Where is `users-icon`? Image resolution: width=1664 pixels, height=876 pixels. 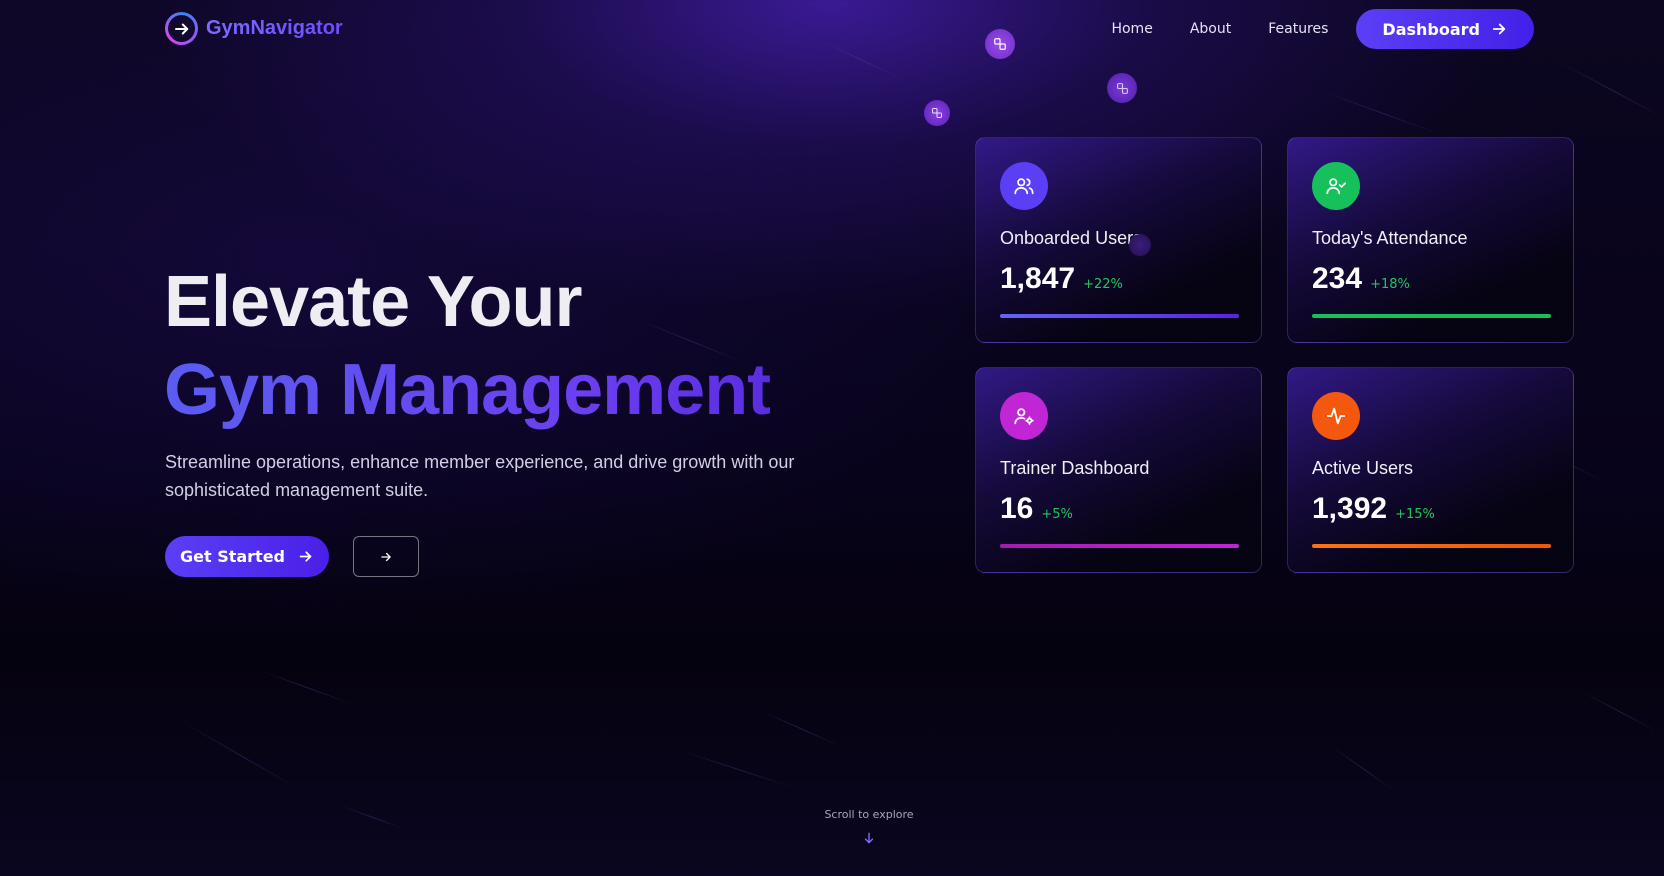 users-icon is located at coordinates (1024, 186).